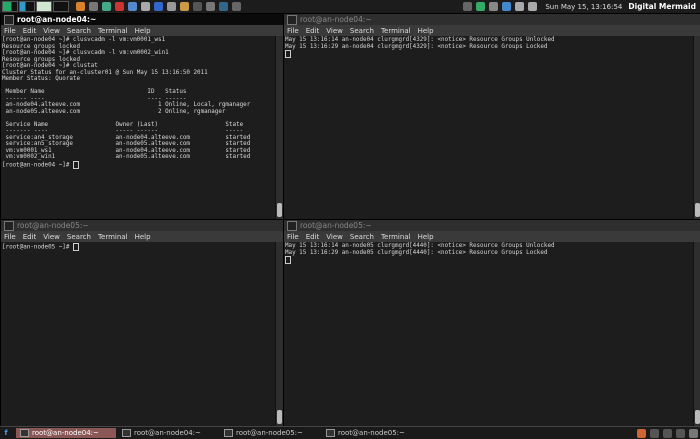 This screenshot has height=439, width=700. What do you see at coordinates (171, 6) in the screenshot?
I see `text-editor-icon` at bounding box center [171, 6].